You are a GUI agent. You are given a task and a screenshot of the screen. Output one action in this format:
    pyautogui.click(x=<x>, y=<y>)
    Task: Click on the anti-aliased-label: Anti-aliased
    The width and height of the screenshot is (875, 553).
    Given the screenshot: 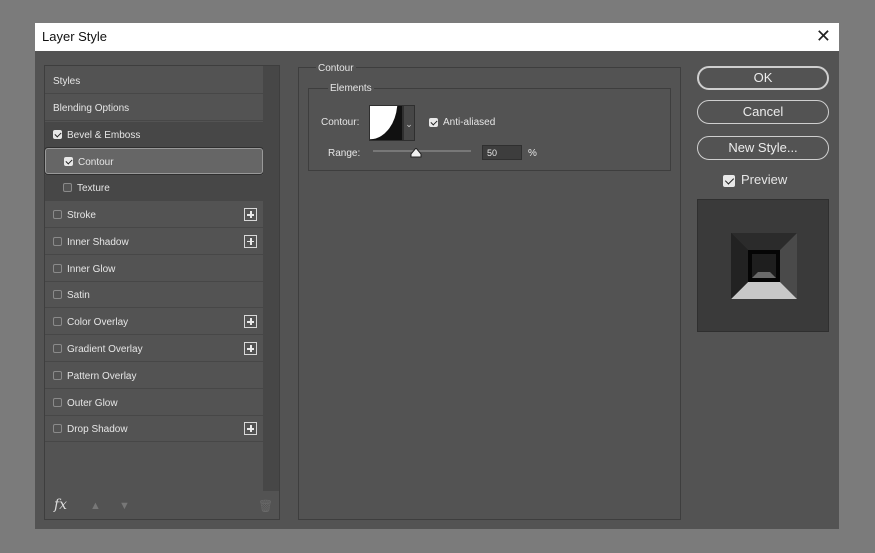 What is the action you would take?
    pyautogui.click(x=469, y=122)
    